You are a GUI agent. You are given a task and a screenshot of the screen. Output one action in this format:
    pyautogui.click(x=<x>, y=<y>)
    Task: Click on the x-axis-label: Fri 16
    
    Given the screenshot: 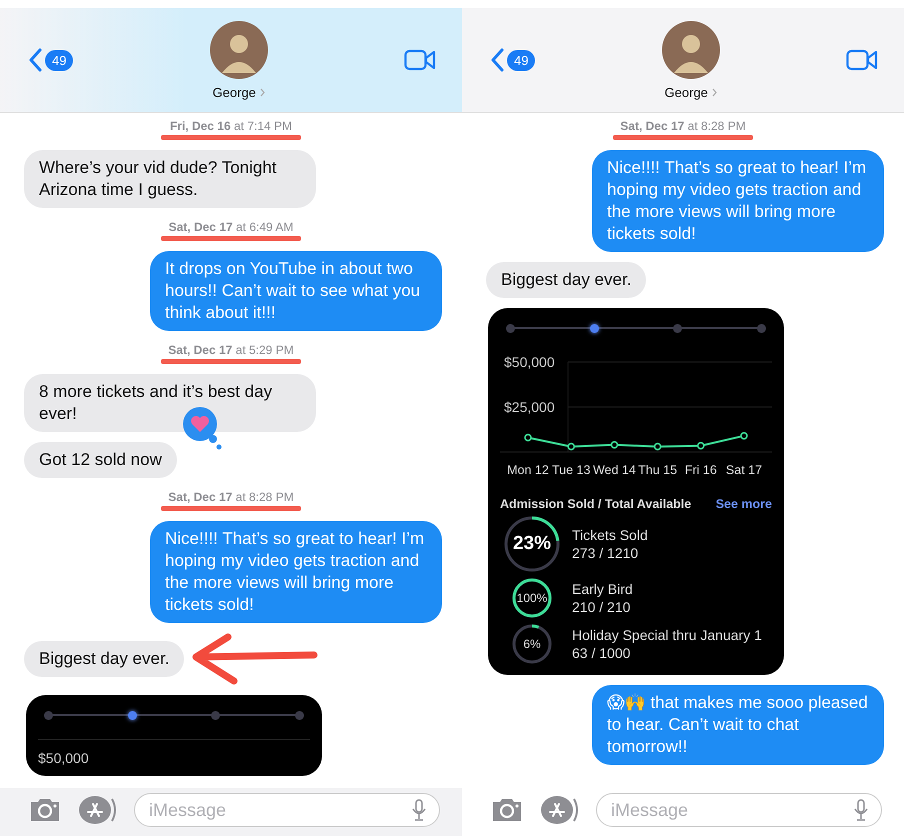 What is the action you would take?
    pyautogui.click(x=700, y=470)
    